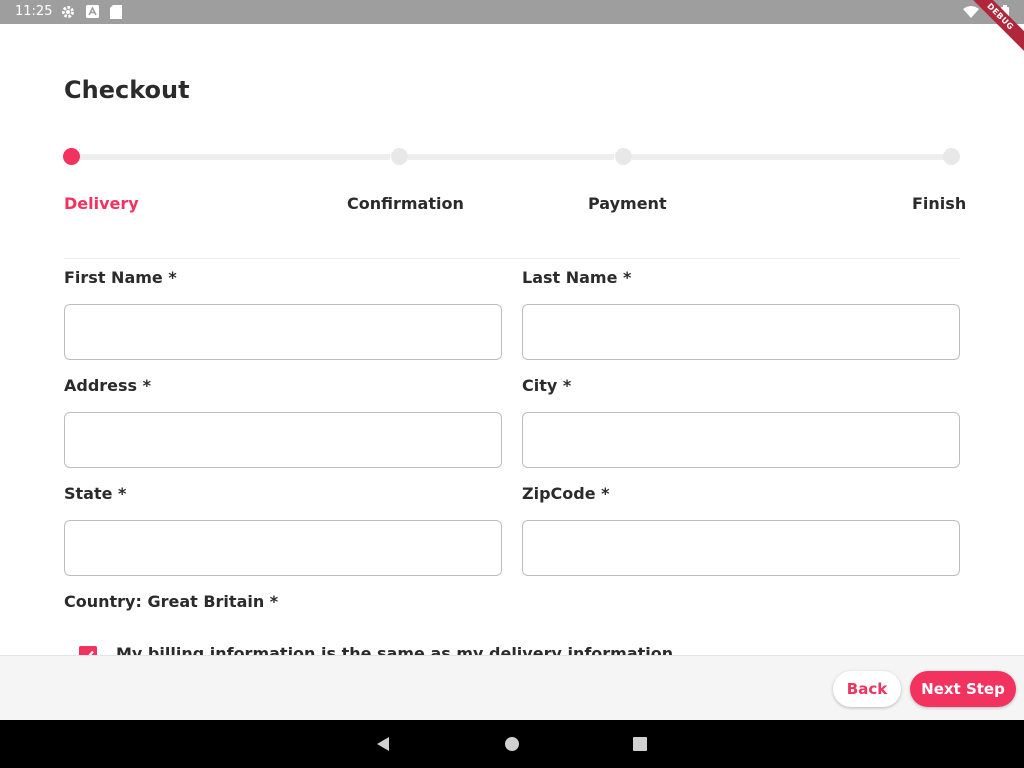 The image size is (1024, 768). Describe the element at coordinates (283, 332) in the screenshot. I see `first-name-field` at that location.